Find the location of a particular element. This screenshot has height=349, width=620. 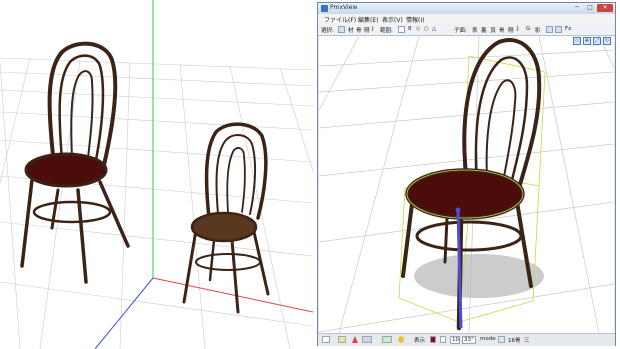

color-swatch-red is located at coordinates (433, 339).